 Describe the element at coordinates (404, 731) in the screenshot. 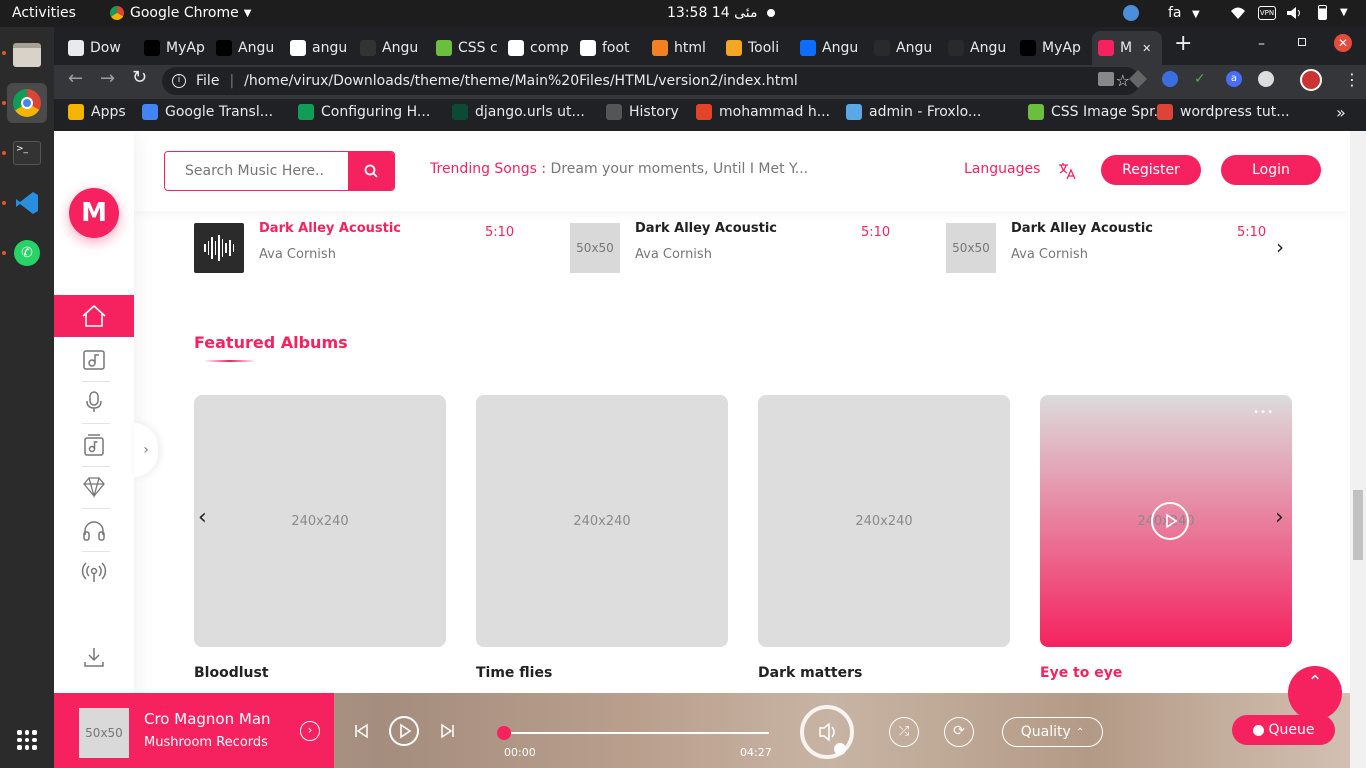

I see `play-button` at that location.